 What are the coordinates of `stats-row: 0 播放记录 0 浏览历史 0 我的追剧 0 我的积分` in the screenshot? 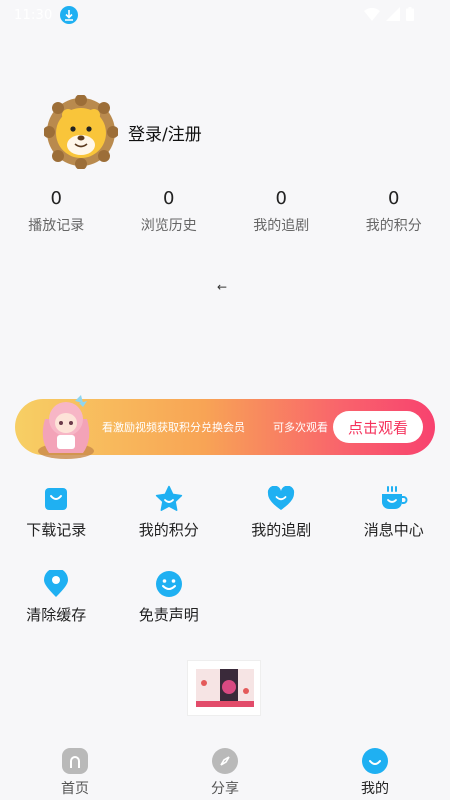 It's located at (225, 211).